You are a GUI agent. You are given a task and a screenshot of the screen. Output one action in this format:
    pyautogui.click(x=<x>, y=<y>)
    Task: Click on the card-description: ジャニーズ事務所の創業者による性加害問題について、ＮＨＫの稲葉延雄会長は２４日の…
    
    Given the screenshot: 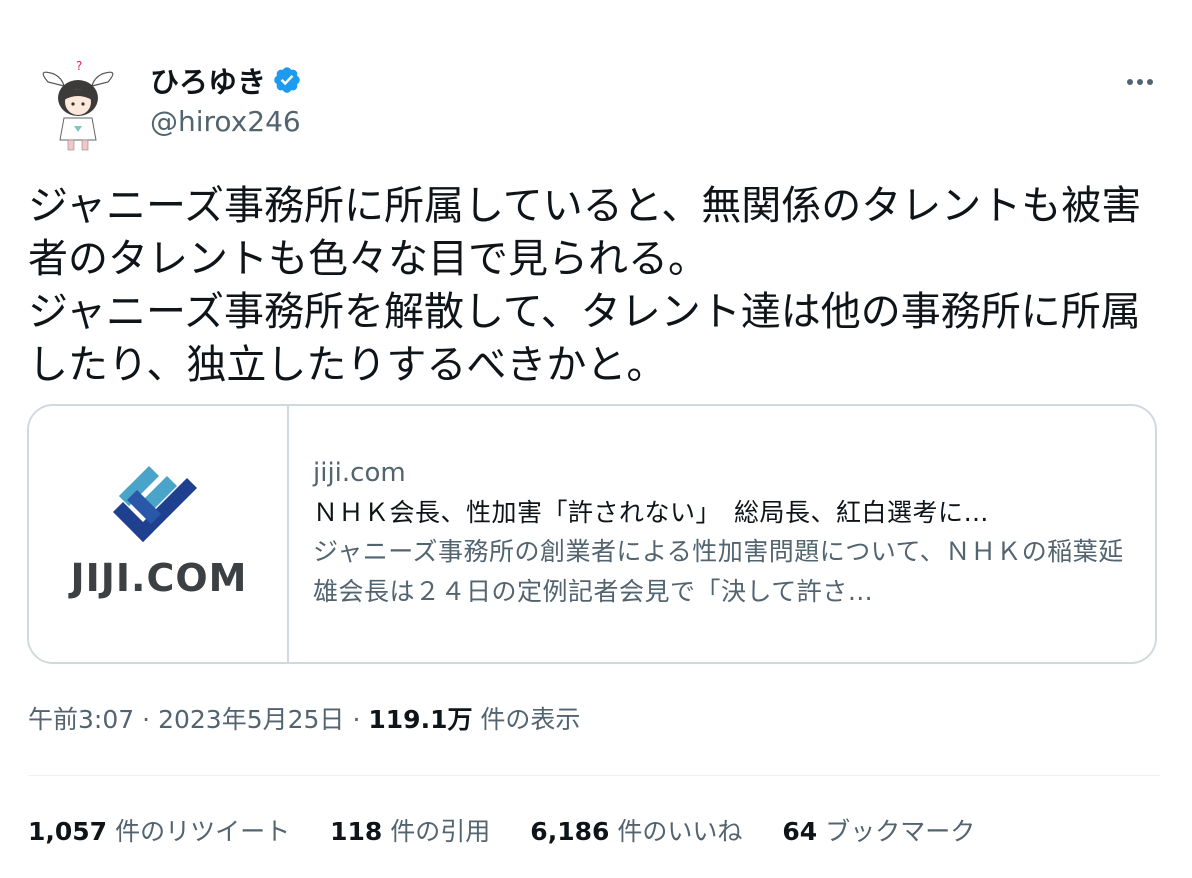 What is the action you would take?
    pyautogui.click(x=718, y=571)
    